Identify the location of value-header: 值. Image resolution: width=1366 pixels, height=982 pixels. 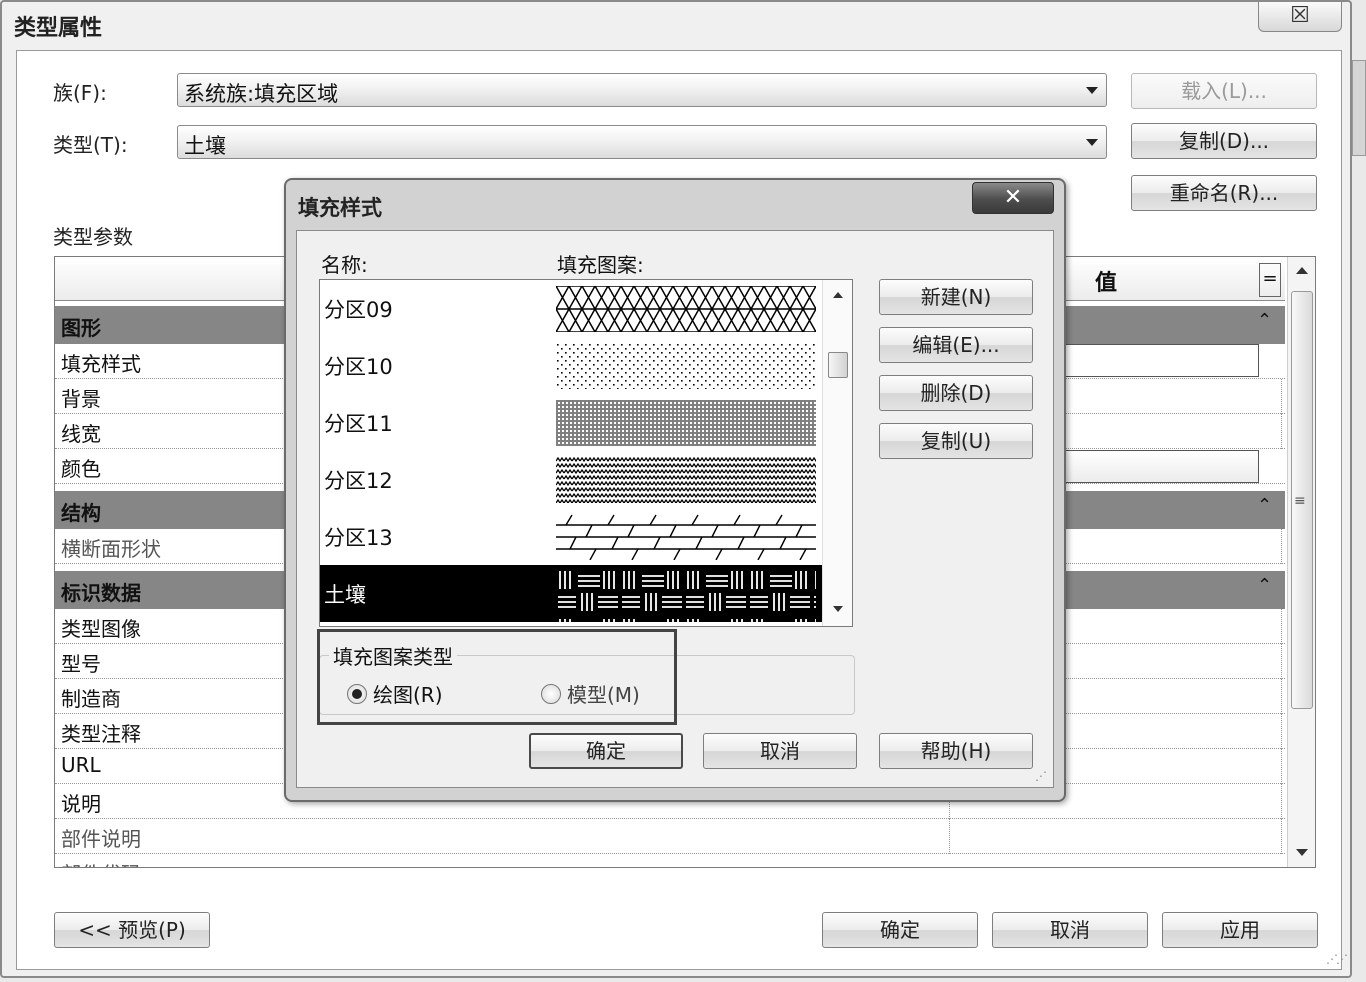
(1106, 283).